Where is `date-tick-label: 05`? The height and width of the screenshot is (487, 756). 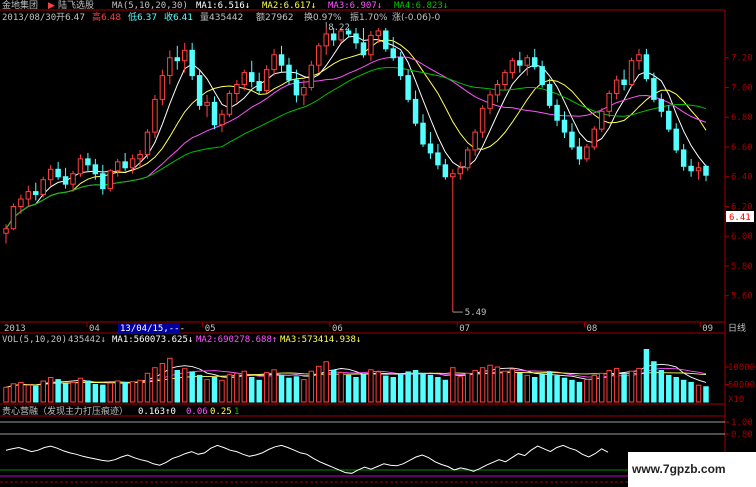
date-tick-label: 05 is located at coordinates (210, 329).